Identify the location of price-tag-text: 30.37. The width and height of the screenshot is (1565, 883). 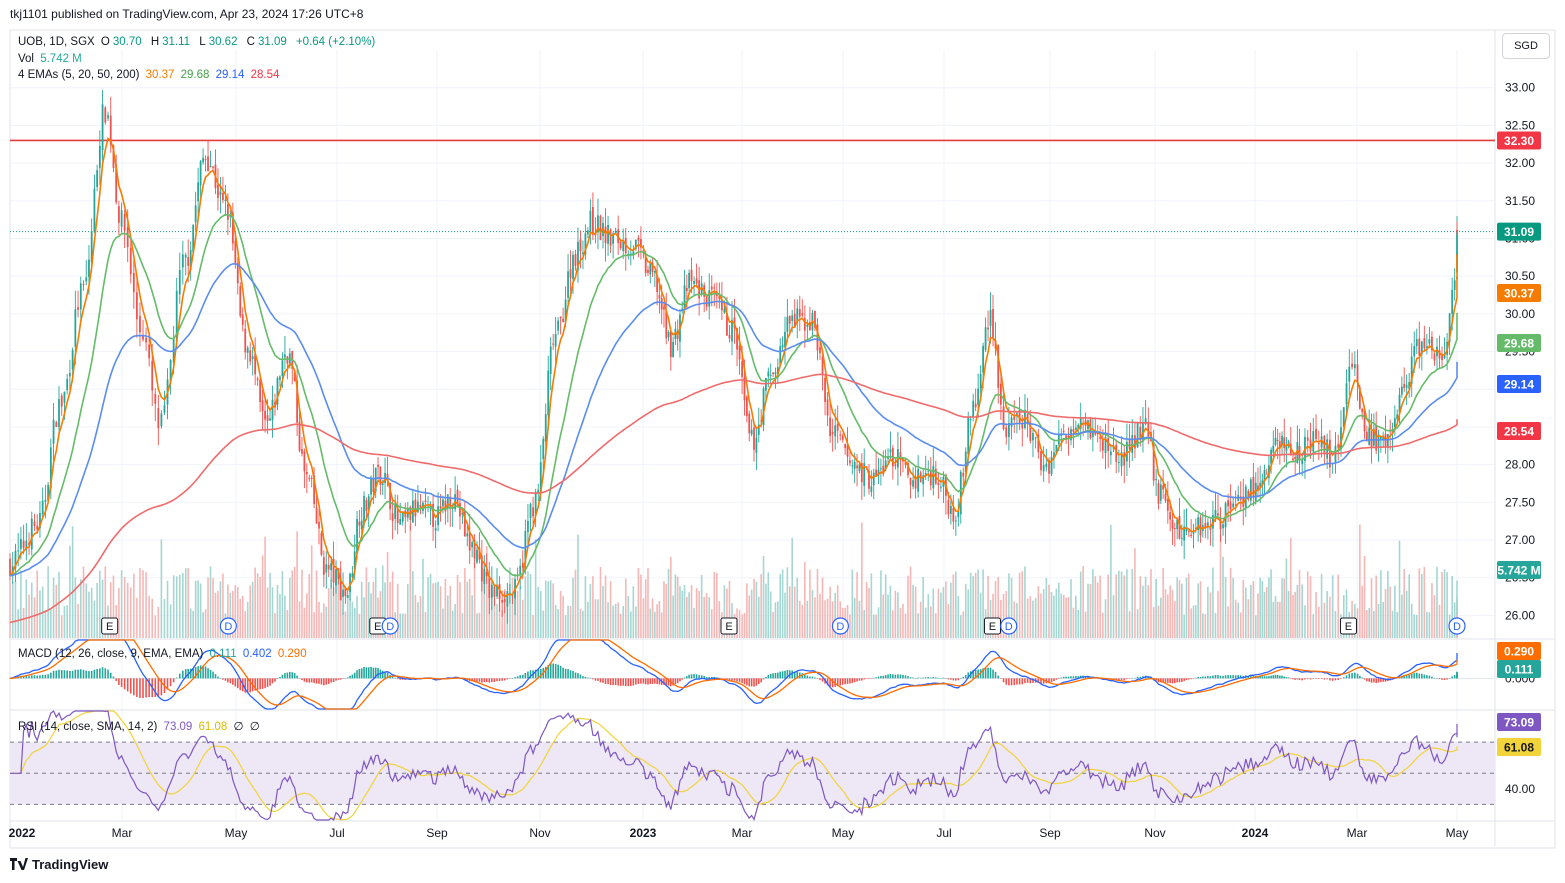
(1519, 294).